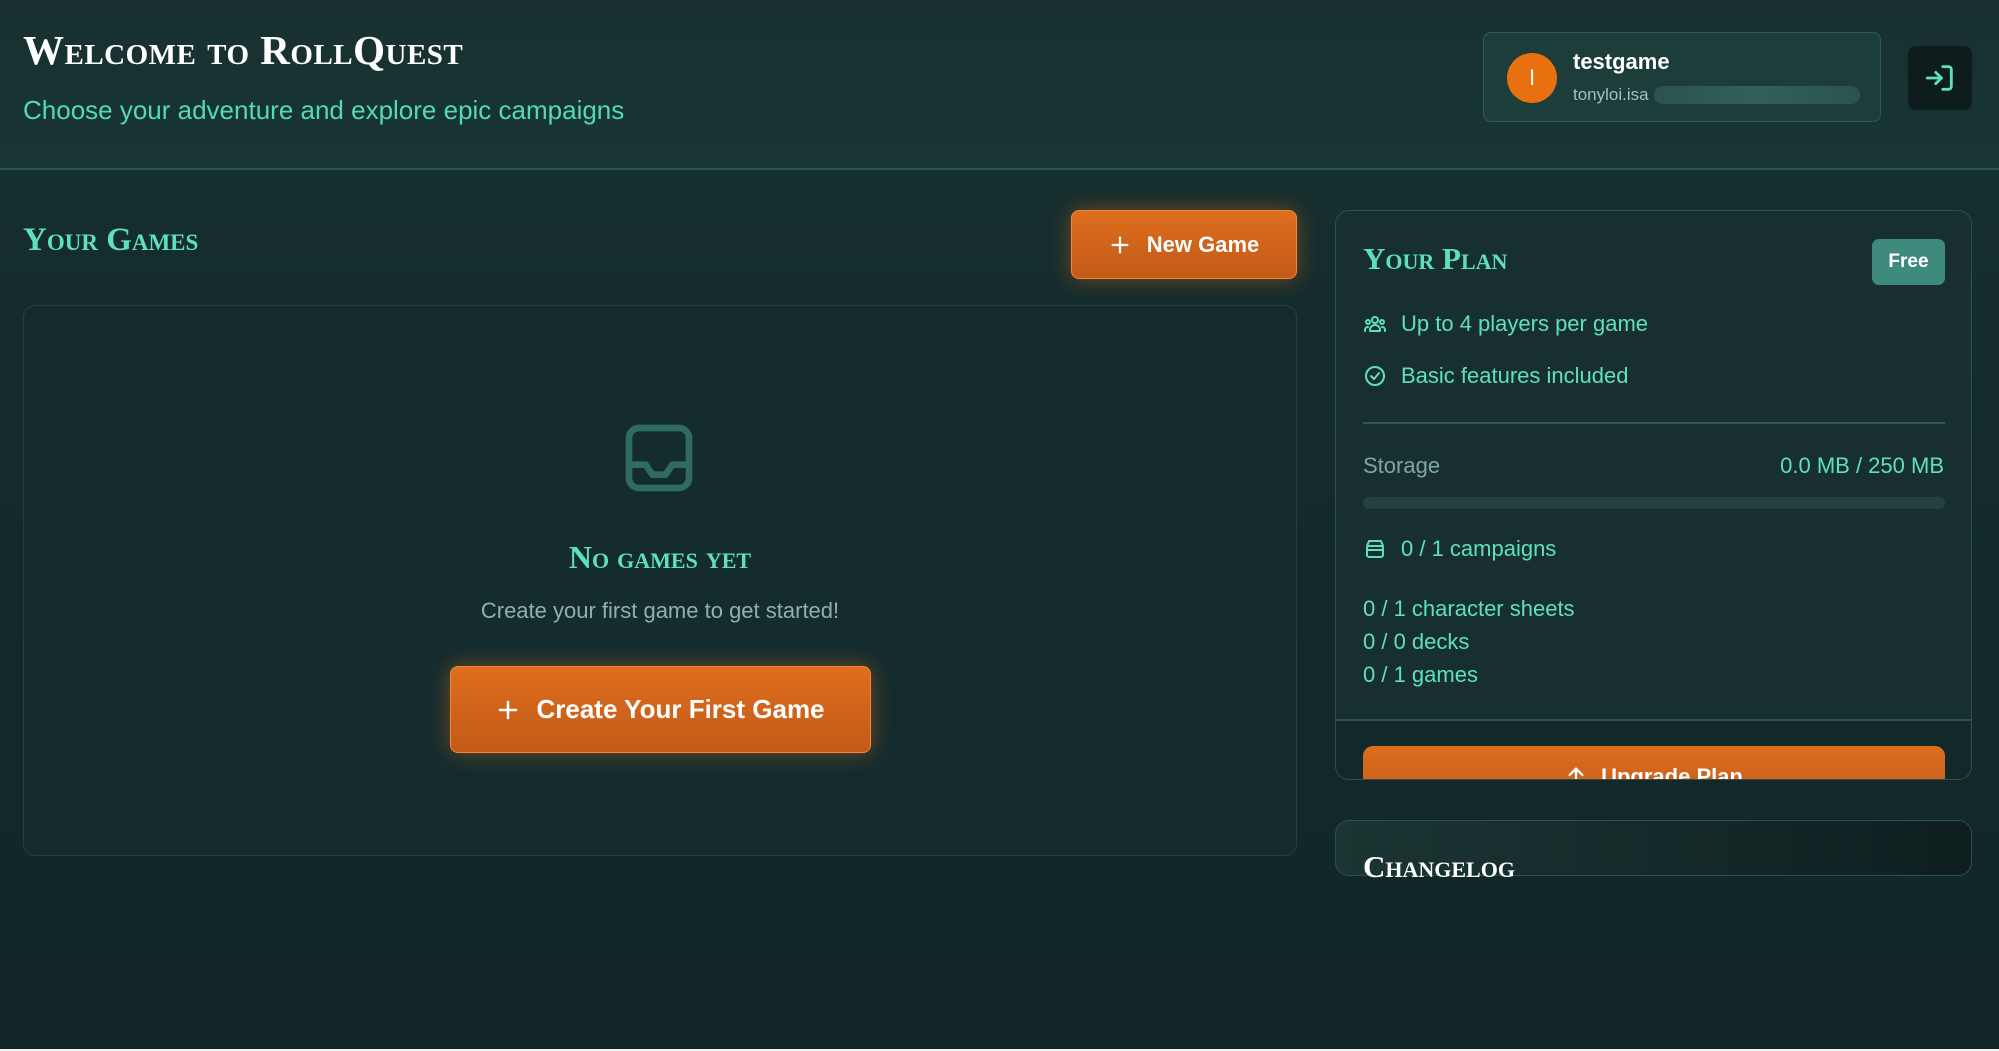 The width and height of the screenshot is (1999, 1051). Describe the element at coordinates (680, 709) in the screenshot. I see `create-first-game-label: Create Your First Game` at that location.